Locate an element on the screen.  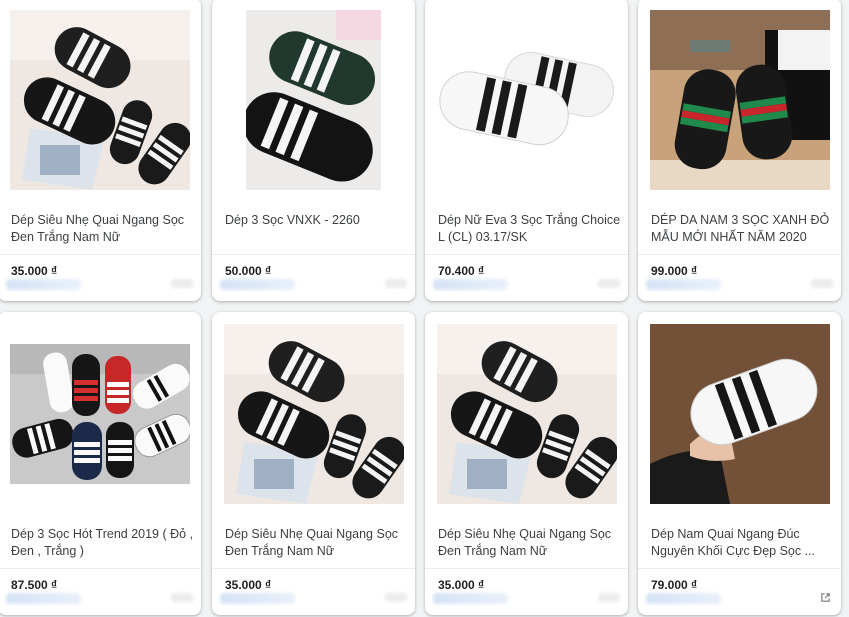
external-link-icon is located at coordinates (825, 597).